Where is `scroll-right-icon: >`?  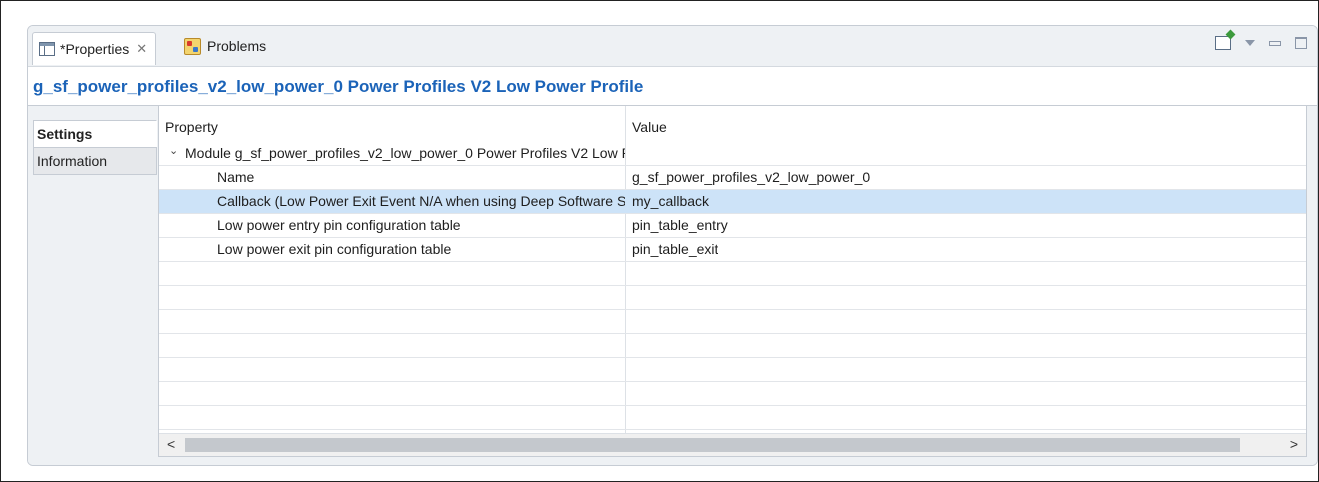
scroll-right-icon: > is located at coordinates (1294, 444).